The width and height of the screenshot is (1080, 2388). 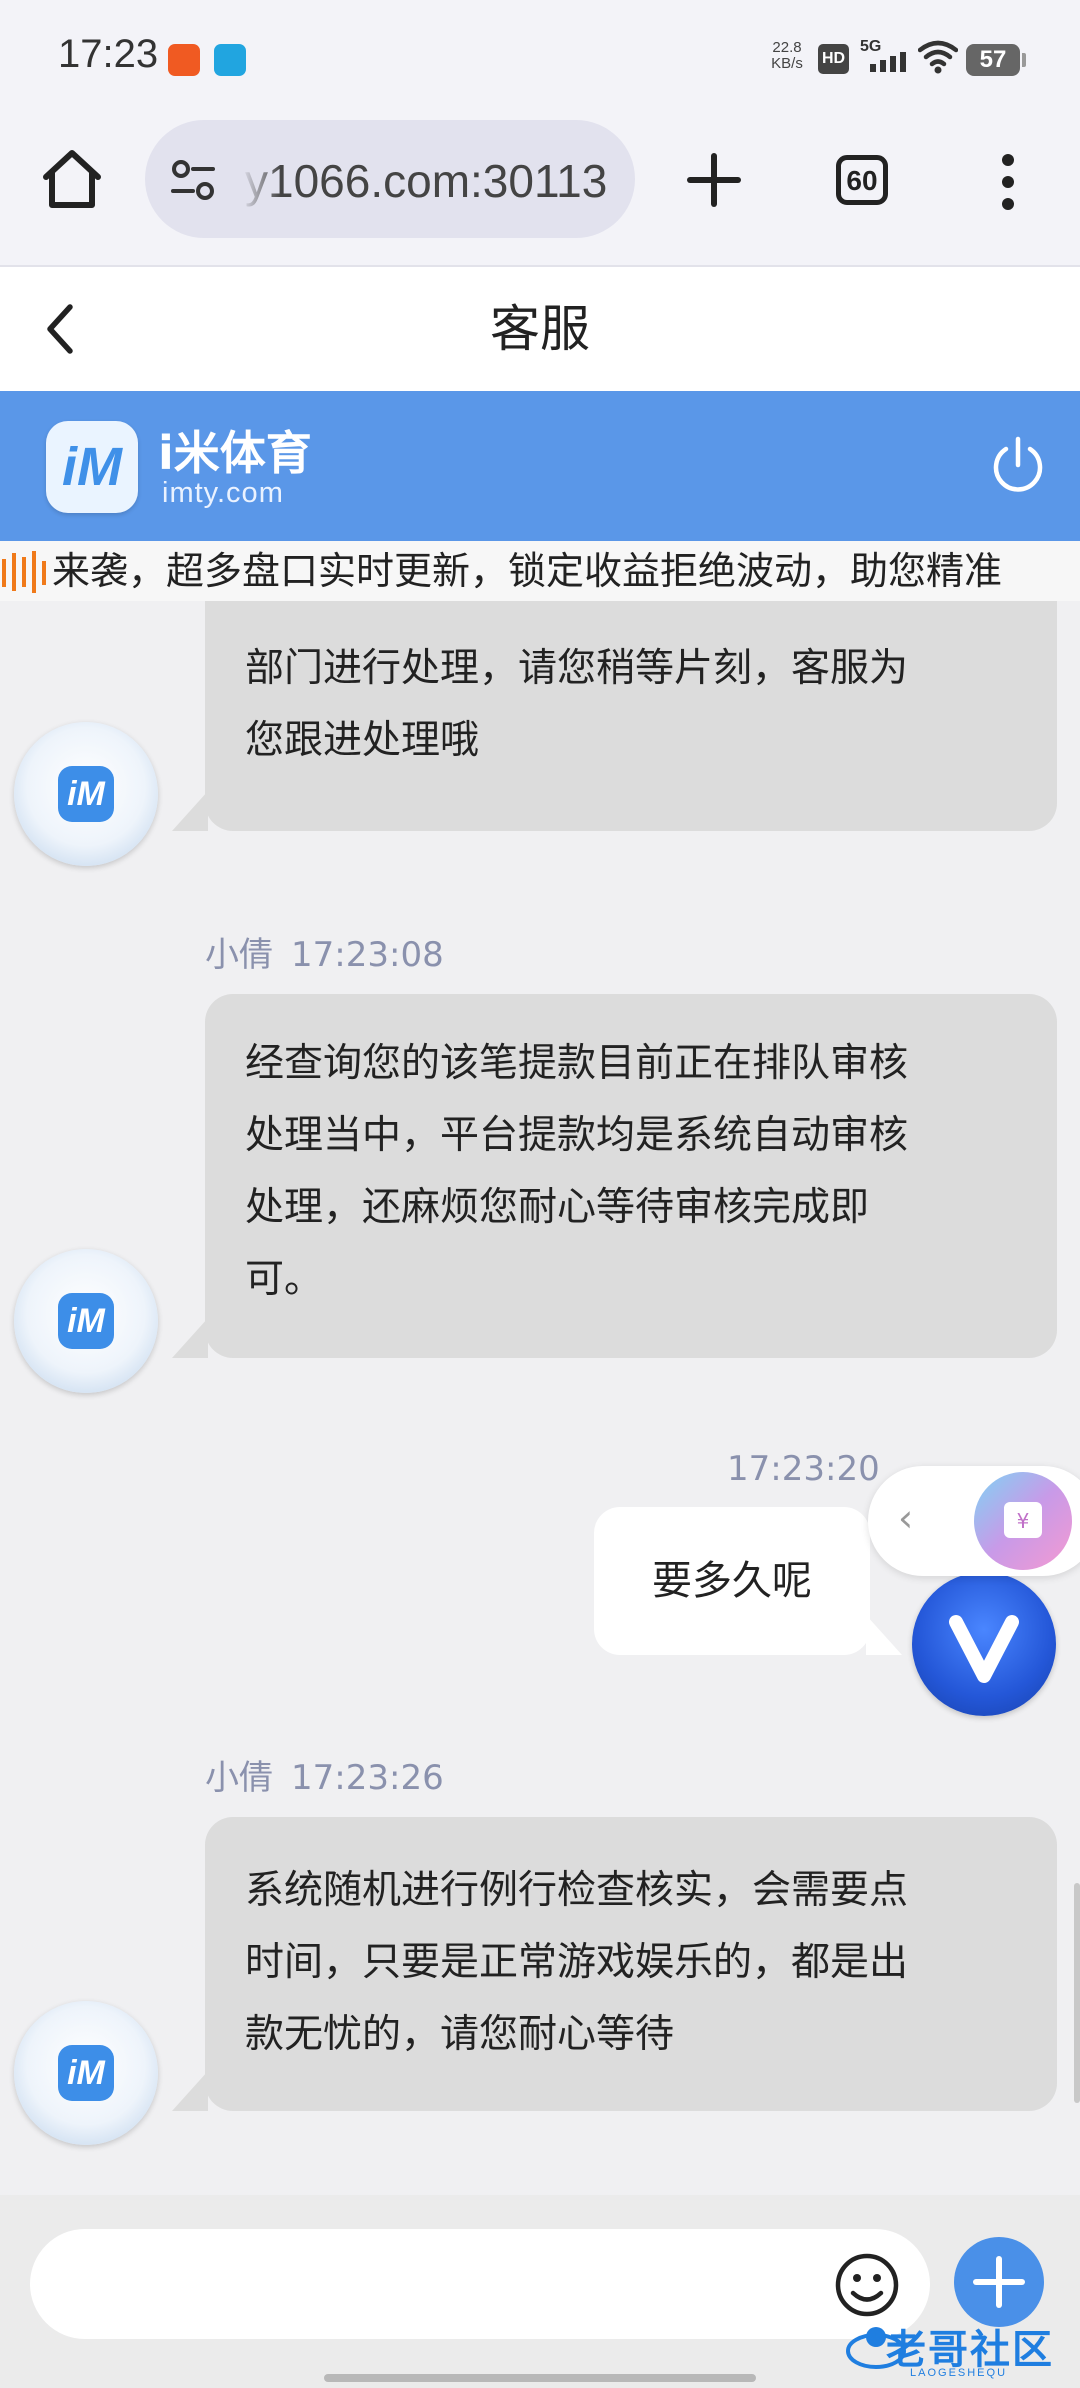 What do you see at coordinates (460, 2034) in the screenshot?
I see `message-line: 款无忧的，请您耐心等待` at bounding box center [460, 2034].